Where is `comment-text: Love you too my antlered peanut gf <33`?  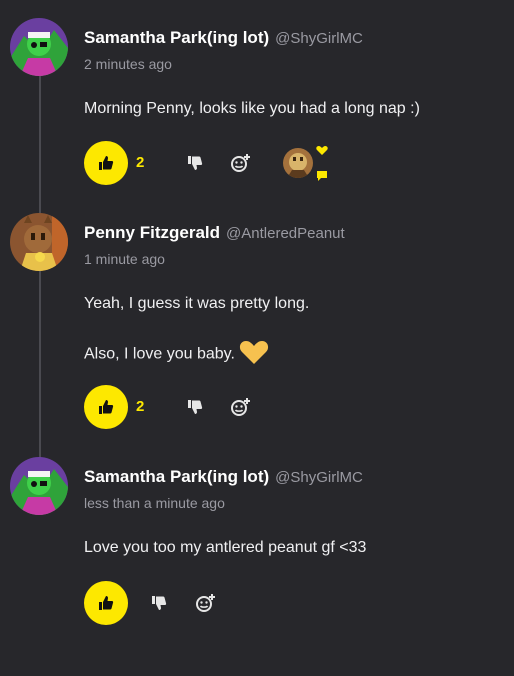 comment-text: Love you too my antlered peanut gf <33 is located at coordinates (225, 547).